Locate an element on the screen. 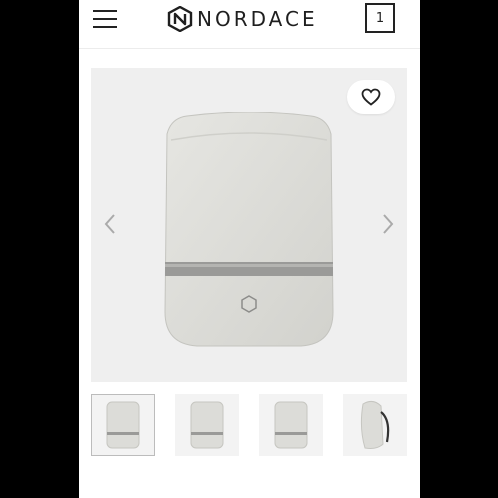 The image size is (498, 498). heart-outline-icon is located at coordinates (371, 97).